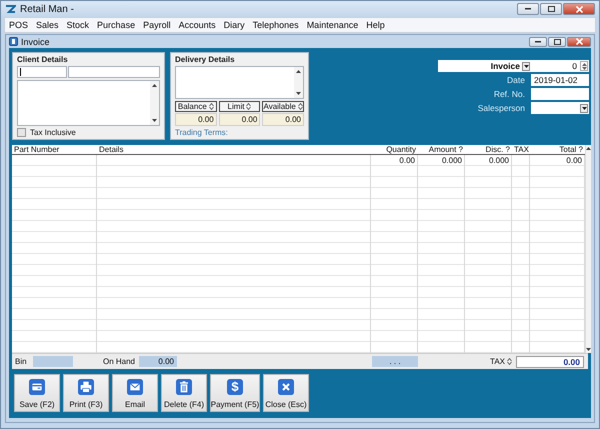 The width and height of the screenshot is (600, 429). I want to click on trading-terms-label: Trading Terms:, so click(202, 132).